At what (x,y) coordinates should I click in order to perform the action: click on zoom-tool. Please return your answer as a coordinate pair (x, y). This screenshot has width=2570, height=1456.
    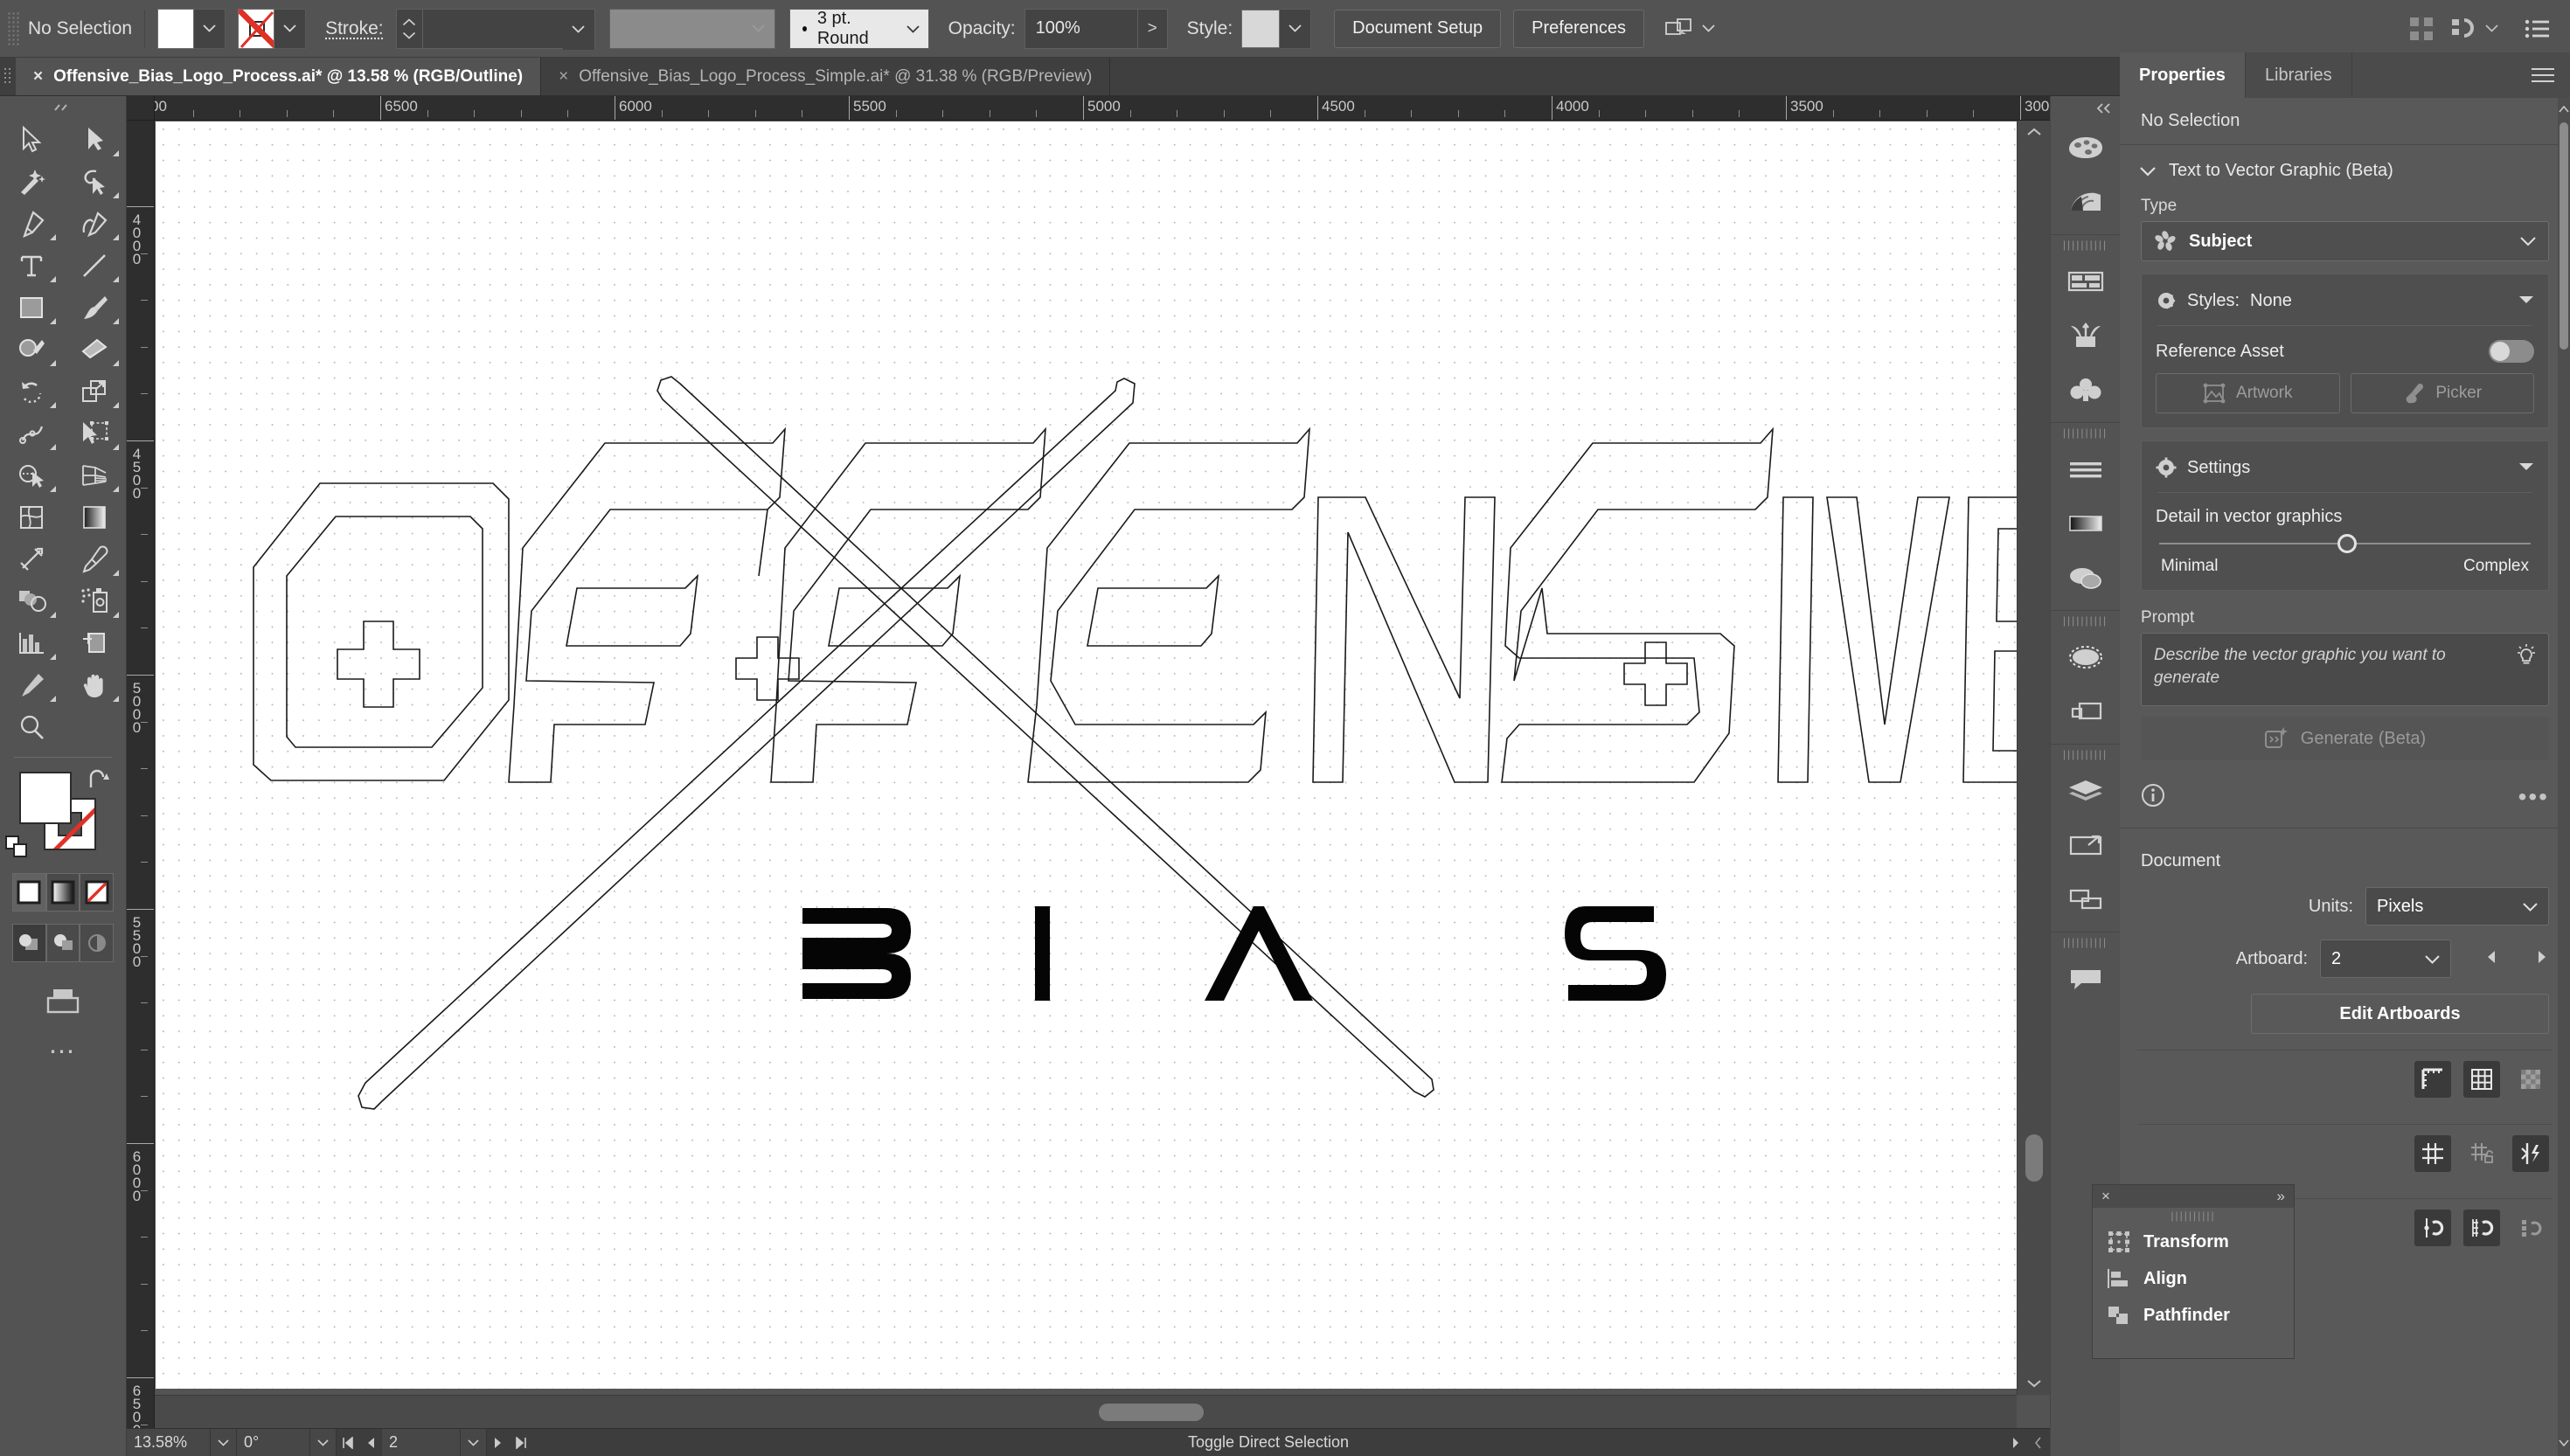
    Looking at the image, I should click on (31, 727).